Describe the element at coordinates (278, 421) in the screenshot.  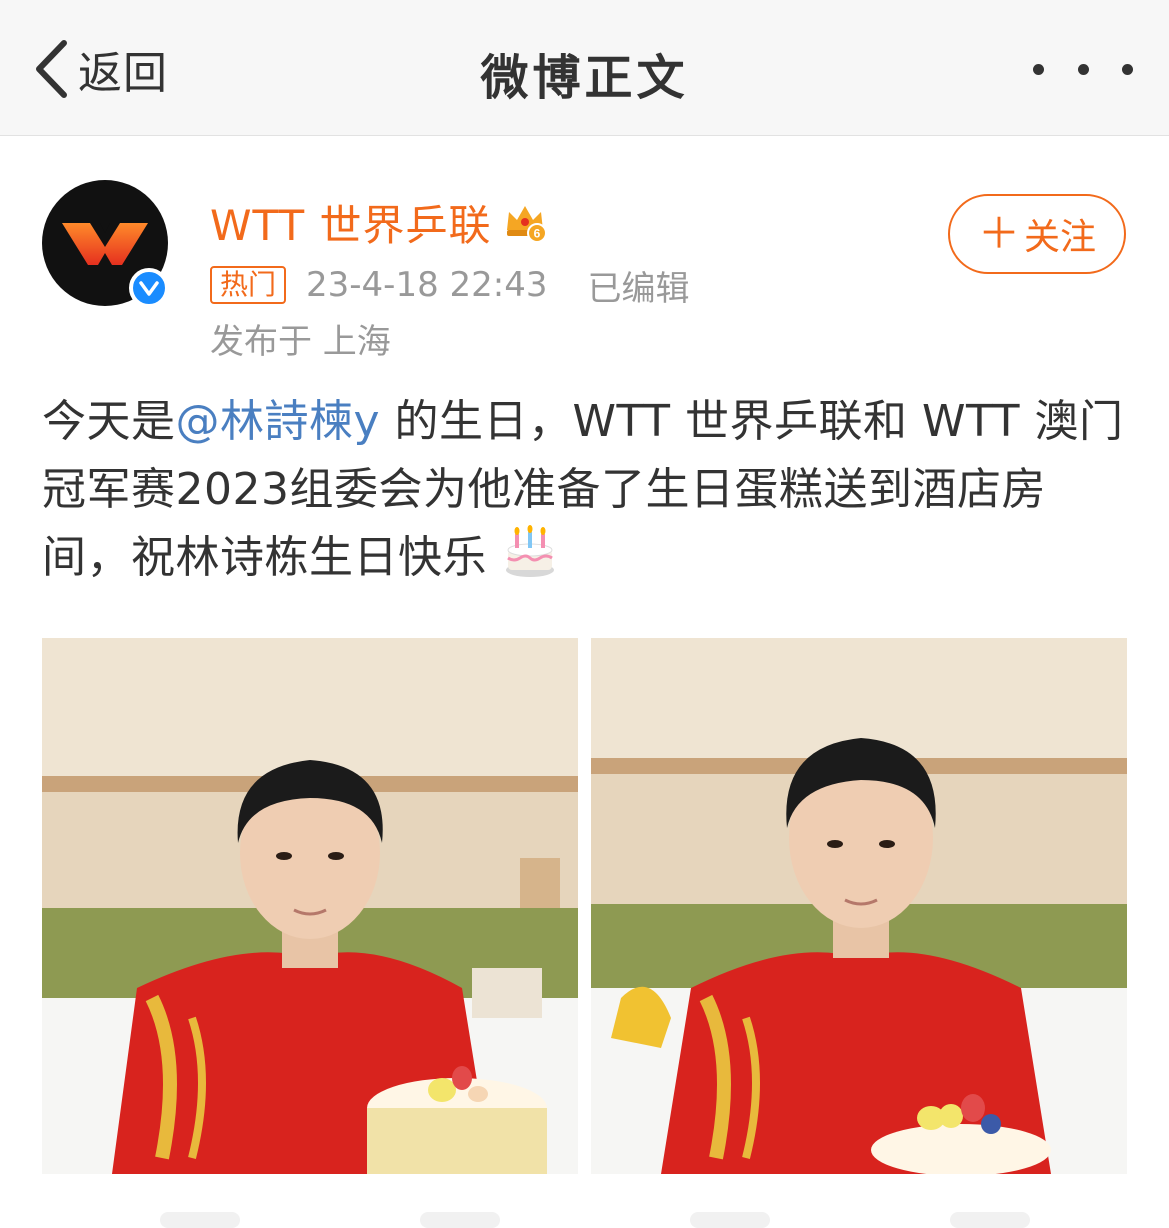
I see `mention-link: @林詩楝y` at that location.